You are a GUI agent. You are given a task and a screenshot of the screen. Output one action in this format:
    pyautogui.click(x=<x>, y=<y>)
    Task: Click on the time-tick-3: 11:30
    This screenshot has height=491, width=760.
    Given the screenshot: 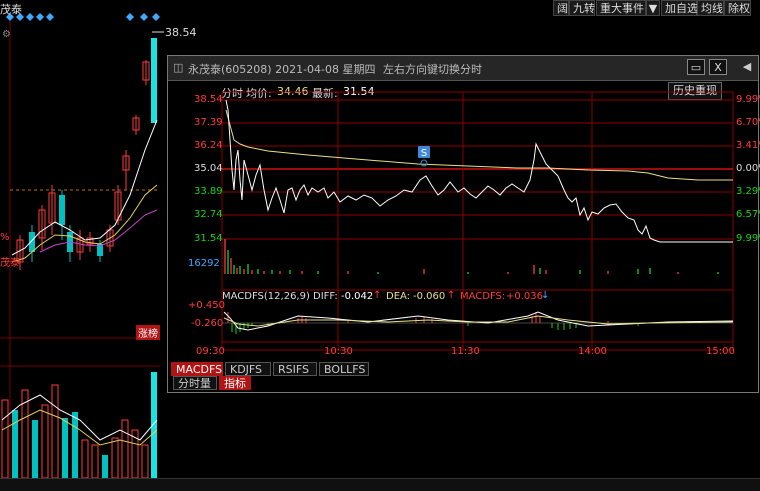 What is the action you would take?
    pyautogui.click(x=465, y=351)
    